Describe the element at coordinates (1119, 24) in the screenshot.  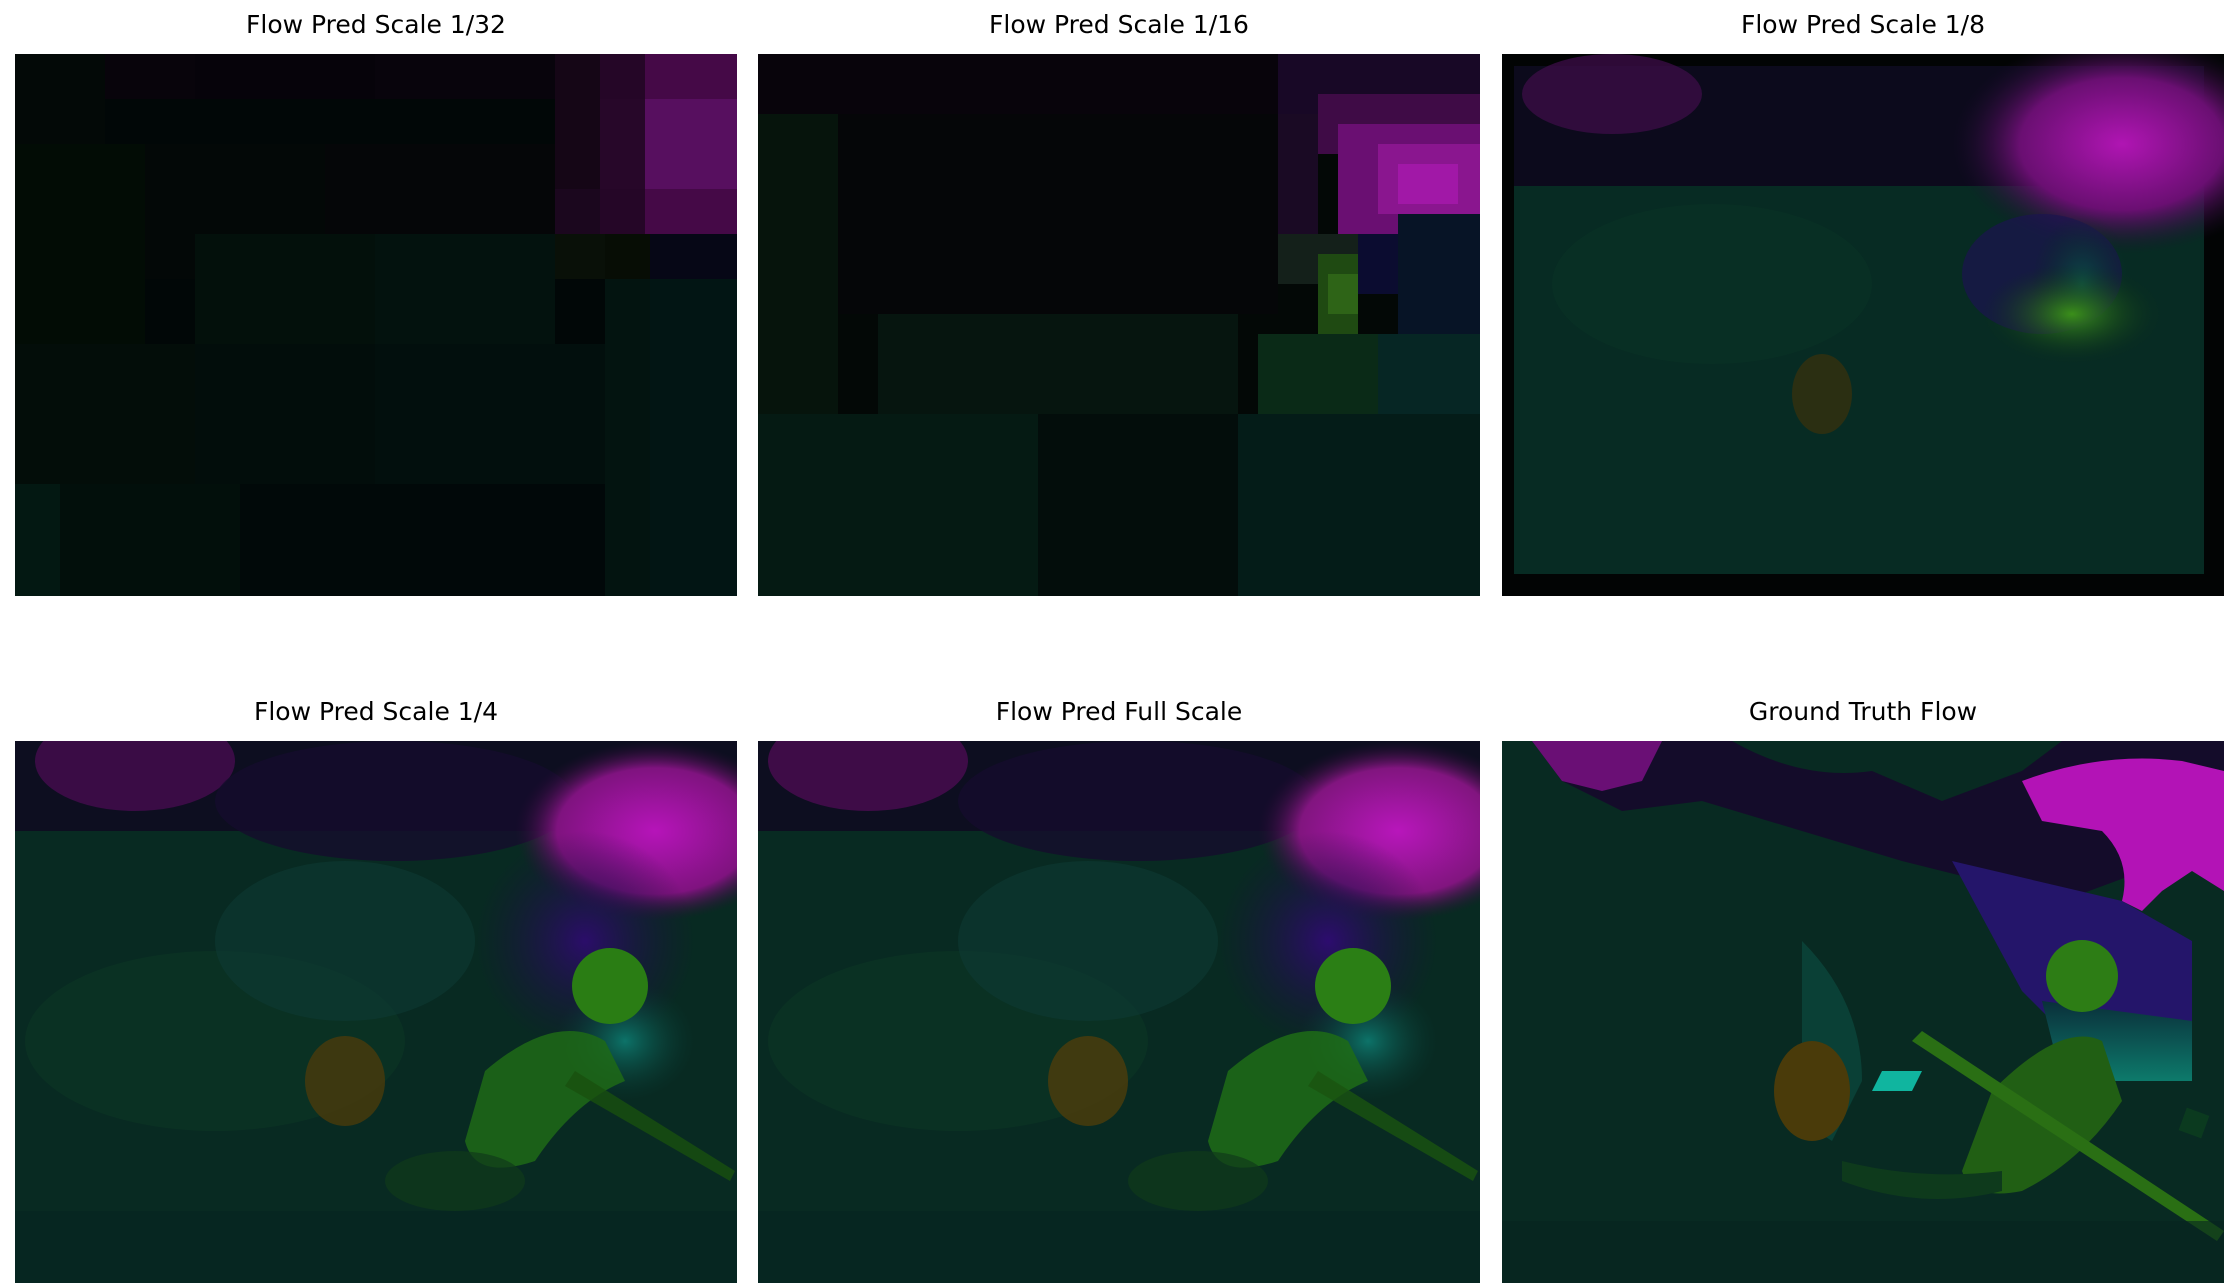
I see `panel-title: Flow Pred Scale 1/16` at that location.